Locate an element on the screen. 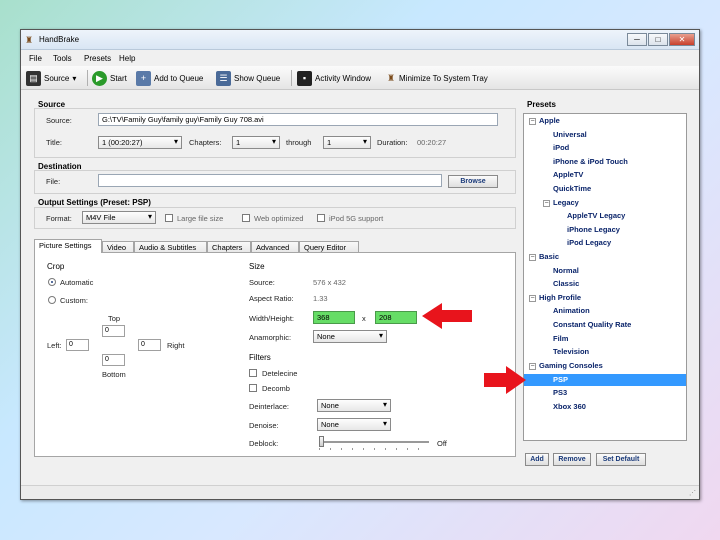  add-preset-button: Add is located at coordinates (537, 459).